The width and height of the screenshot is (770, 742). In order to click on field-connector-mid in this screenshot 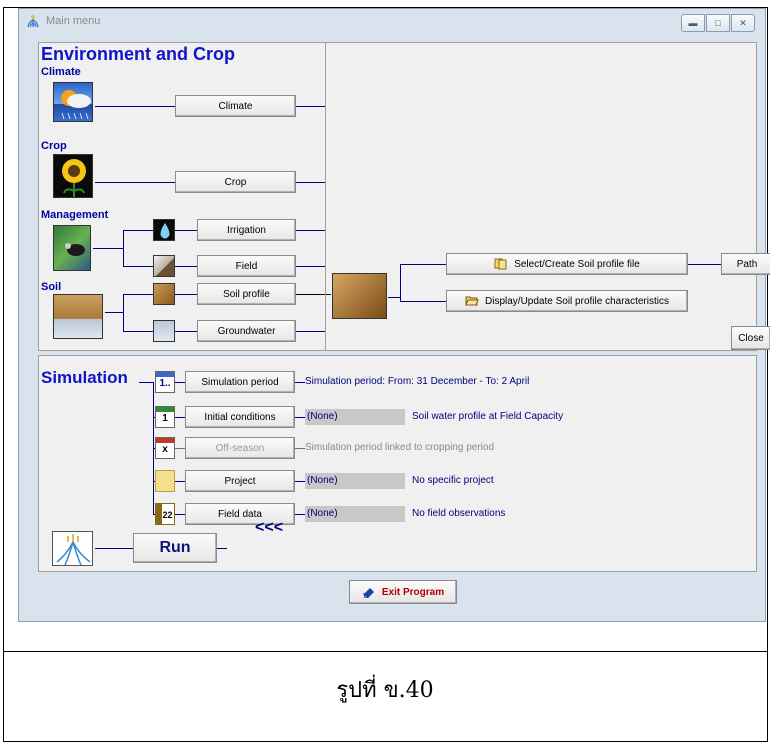, I will do `click(186, 266)`.